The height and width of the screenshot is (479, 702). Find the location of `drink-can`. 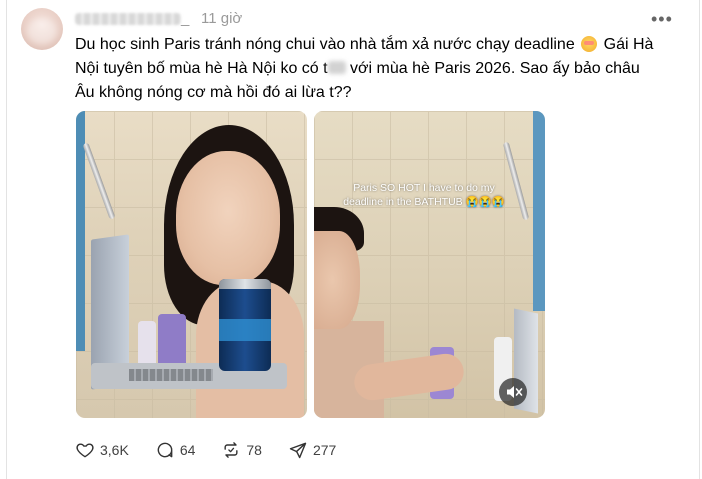

drink-can is located at coordinates (245, 325).